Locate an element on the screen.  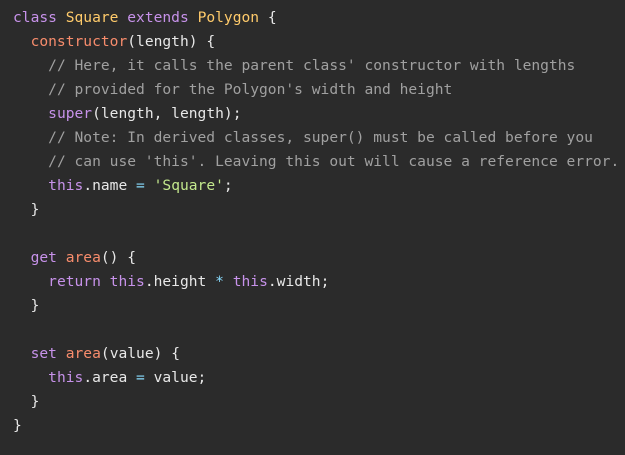
code-token-fn: constructor is located at coordinates (79, 41).